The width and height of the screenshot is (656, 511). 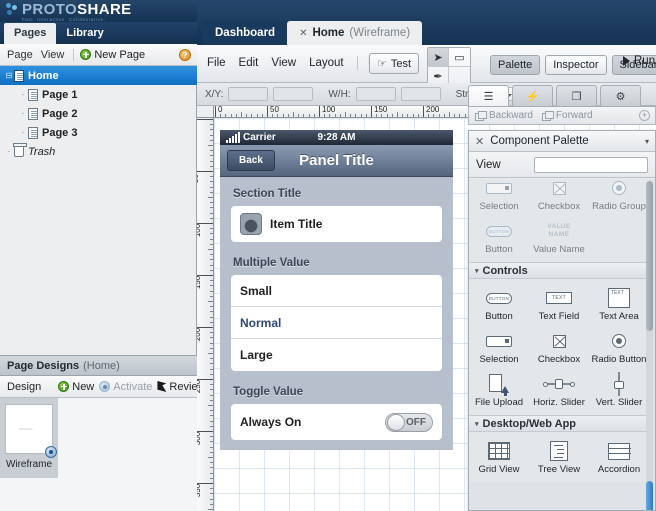 I want to click on palette-group-controls-header: ▾ Controls, so click(x=559, y=270).